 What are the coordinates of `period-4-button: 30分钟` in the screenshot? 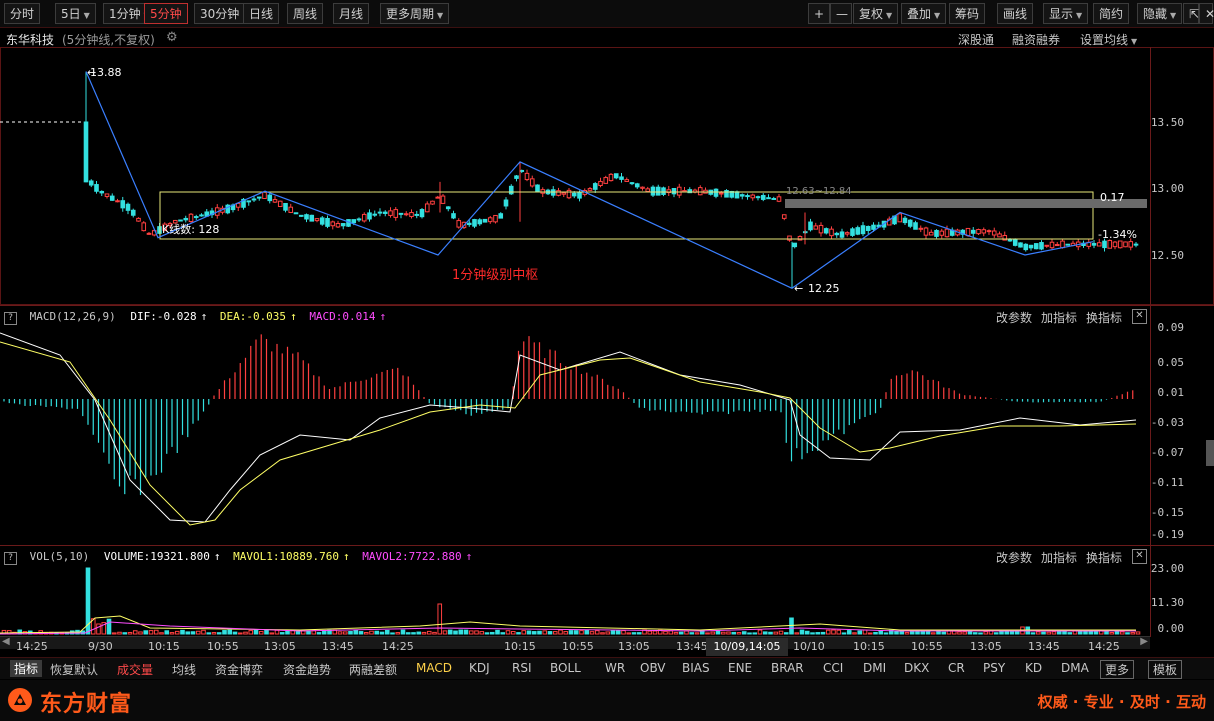 It's located at (220, 13).